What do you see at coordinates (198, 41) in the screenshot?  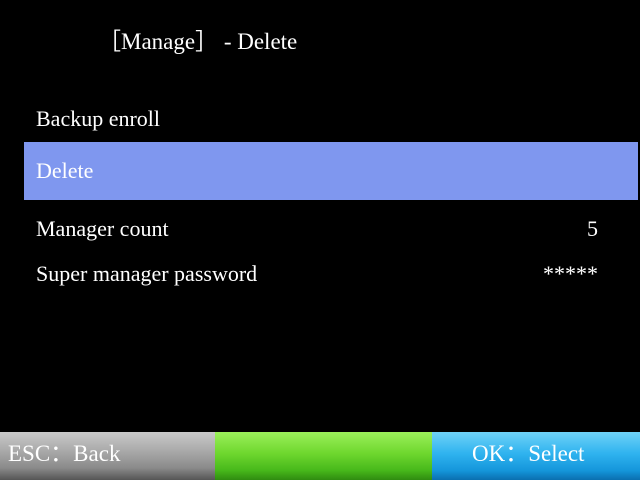 I see `page-title: ［Manage］ - Delete` at bounding box center [198, 41].